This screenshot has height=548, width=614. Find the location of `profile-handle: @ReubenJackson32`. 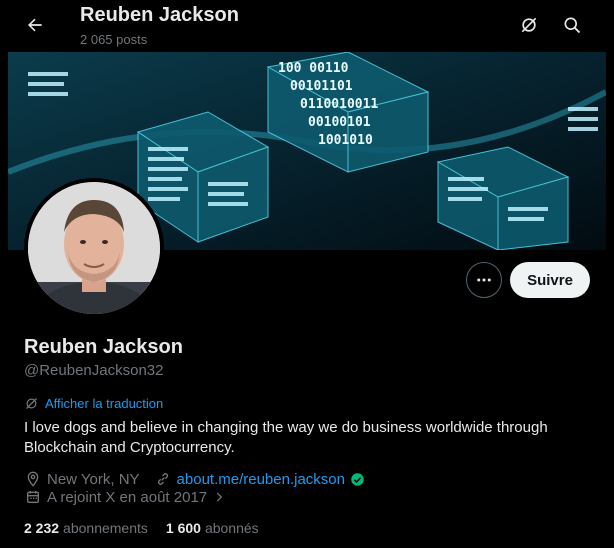

profile-handle: @ReubenJackson32 is located at coordinates (94, 370).